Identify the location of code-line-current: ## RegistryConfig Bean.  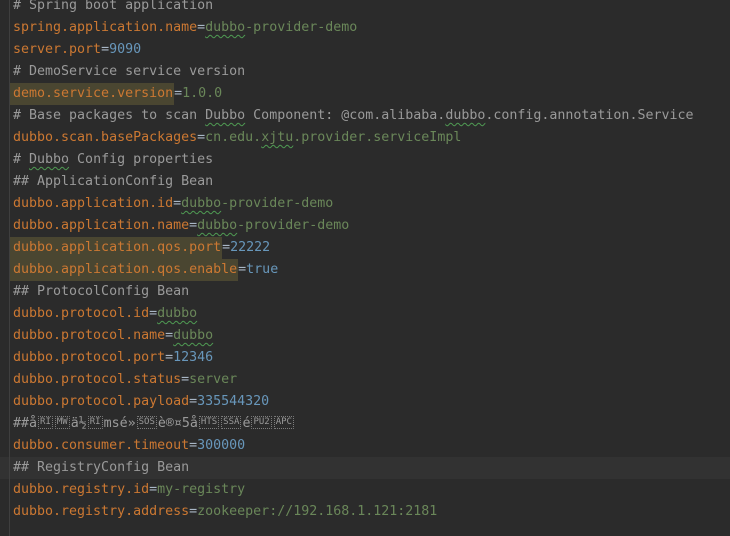
(365, 468).